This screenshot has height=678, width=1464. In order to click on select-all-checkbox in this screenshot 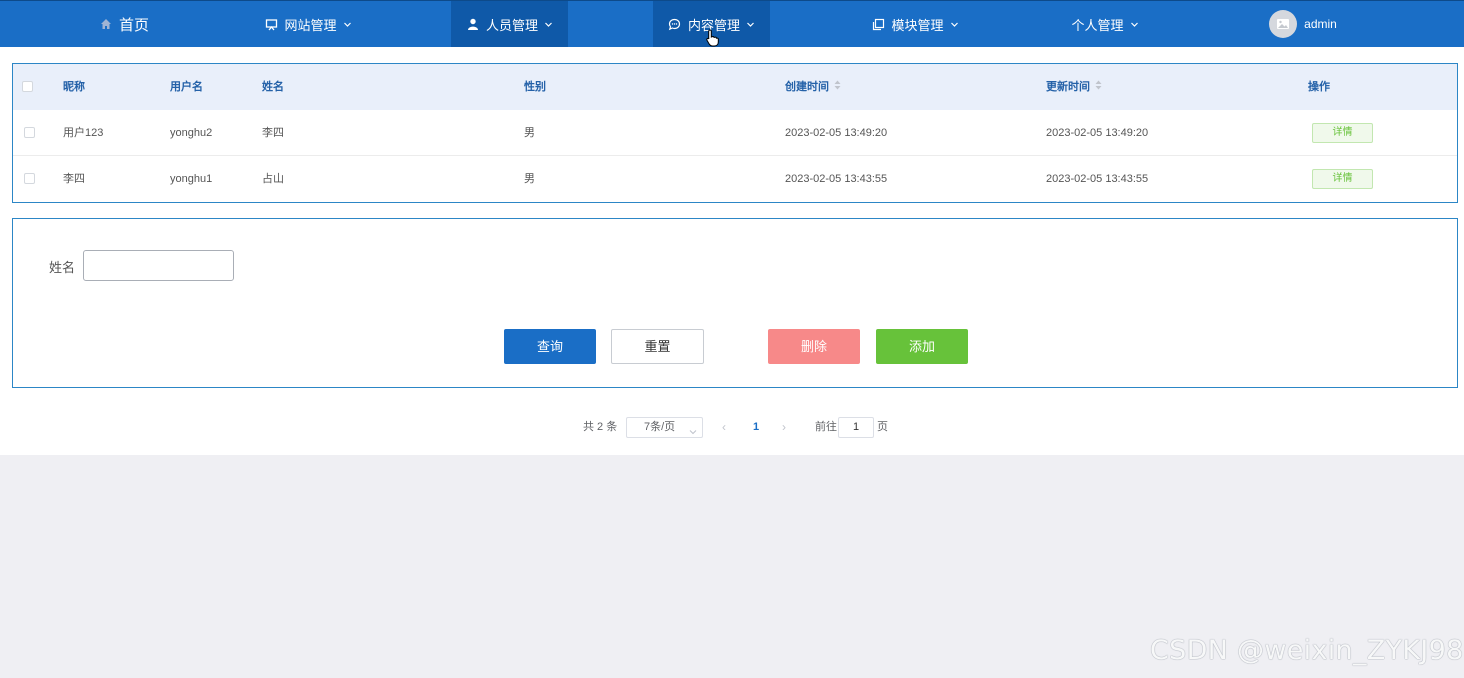, I will do `click(27, 86)`.